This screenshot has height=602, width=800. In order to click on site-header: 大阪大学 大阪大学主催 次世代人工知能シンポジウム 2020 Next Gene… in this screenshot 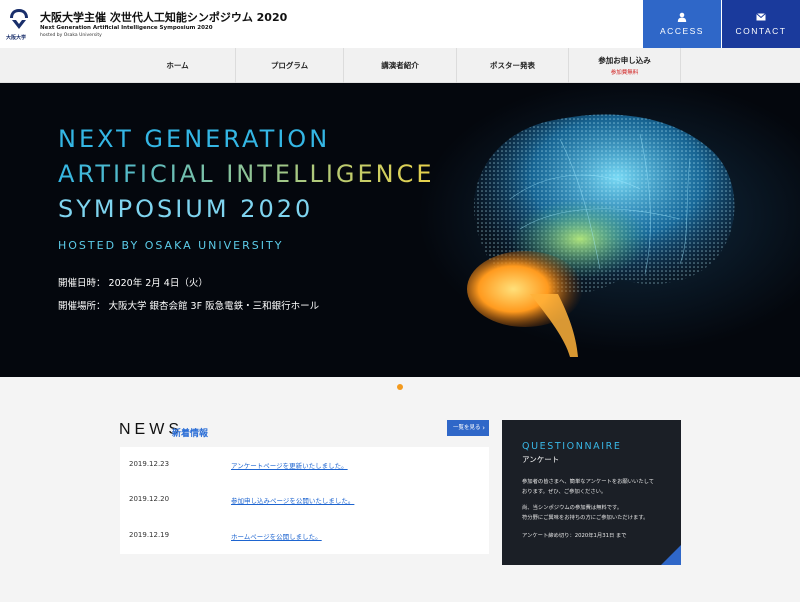, I will do `click(400, 24)`.